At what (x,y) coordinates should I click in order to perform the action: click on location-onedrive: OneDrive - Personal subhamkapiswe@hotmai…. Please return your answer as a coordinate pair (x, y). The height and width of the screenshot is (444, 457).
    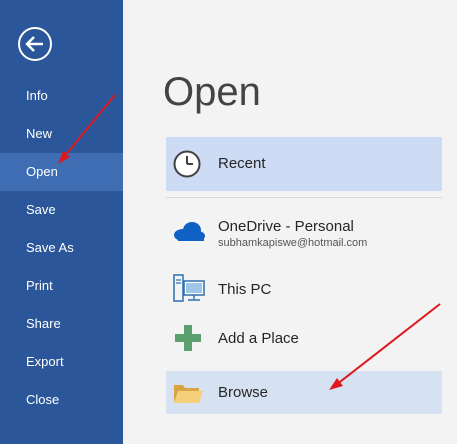
    Looking at the image, I should click on (304, 233).